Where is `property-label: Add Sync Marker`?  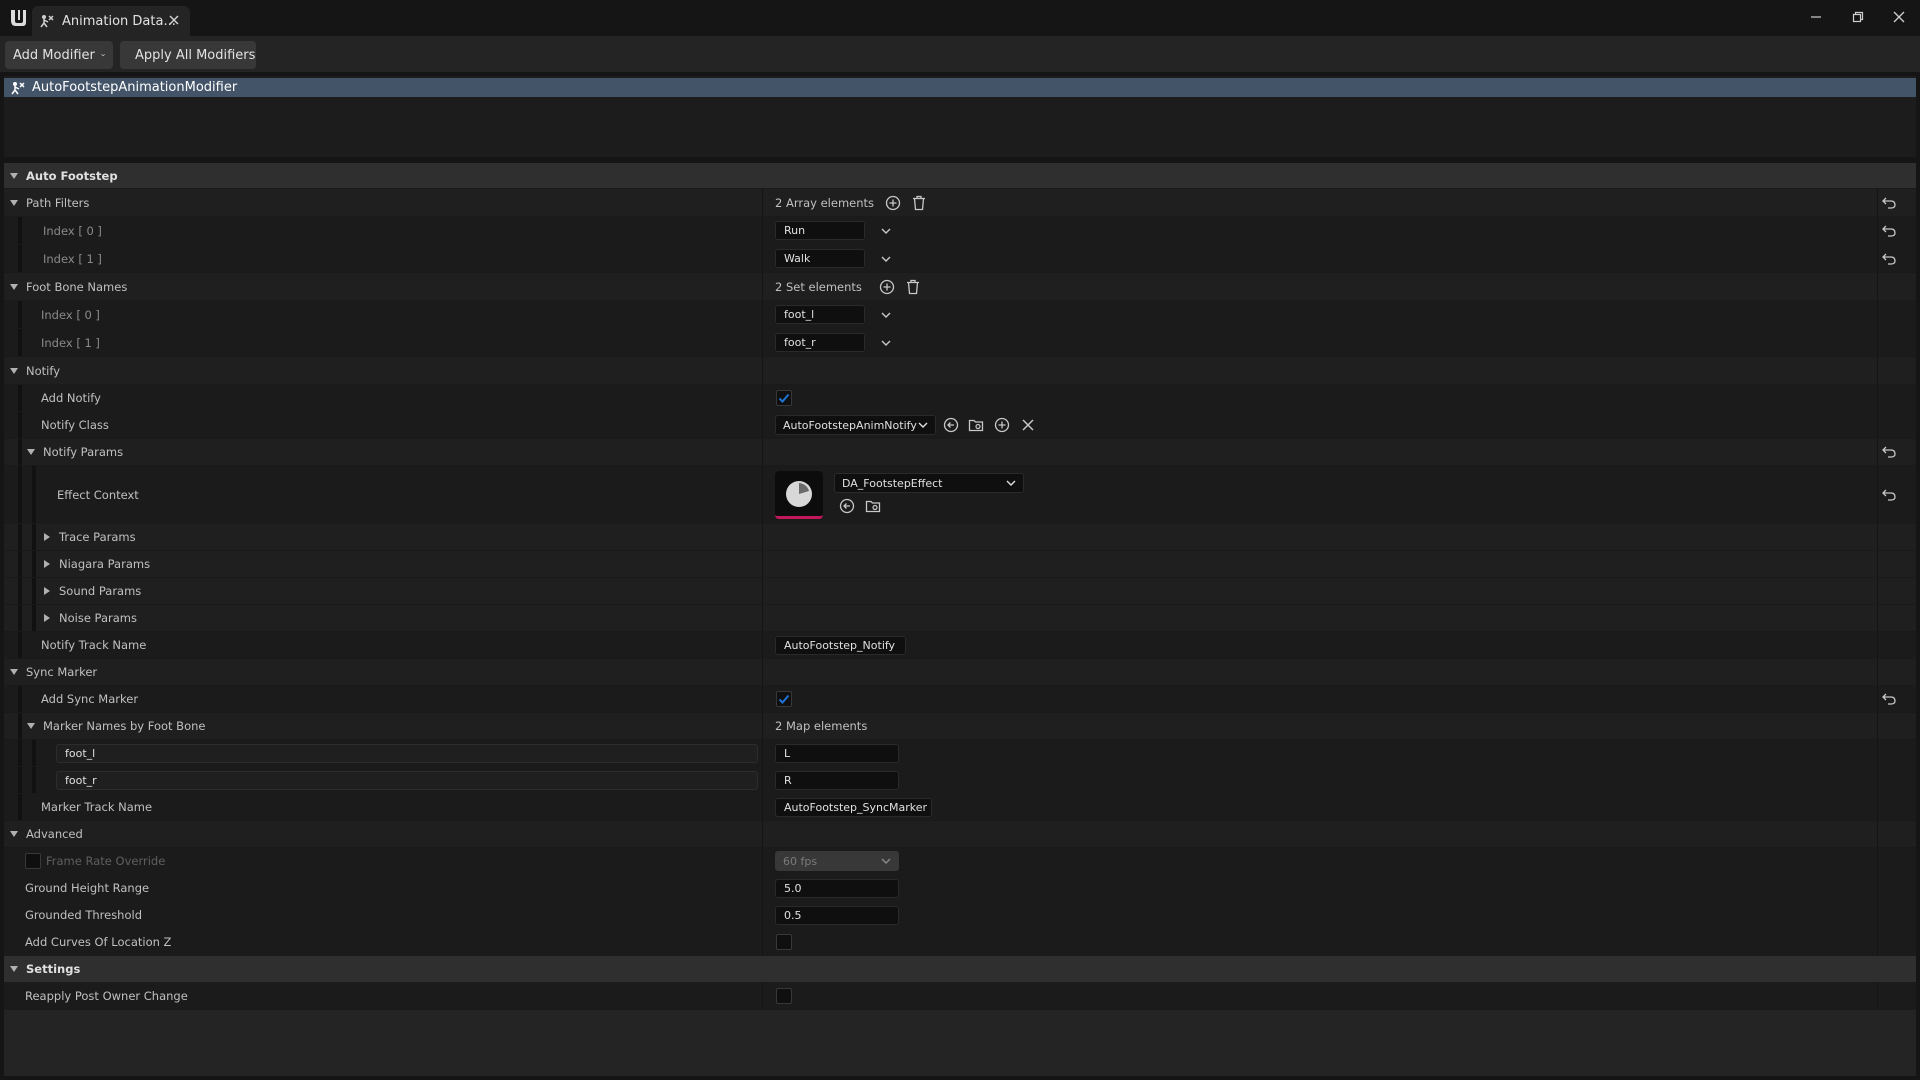
property-label: Add Sync Marker is located at coordinates (90, 699).